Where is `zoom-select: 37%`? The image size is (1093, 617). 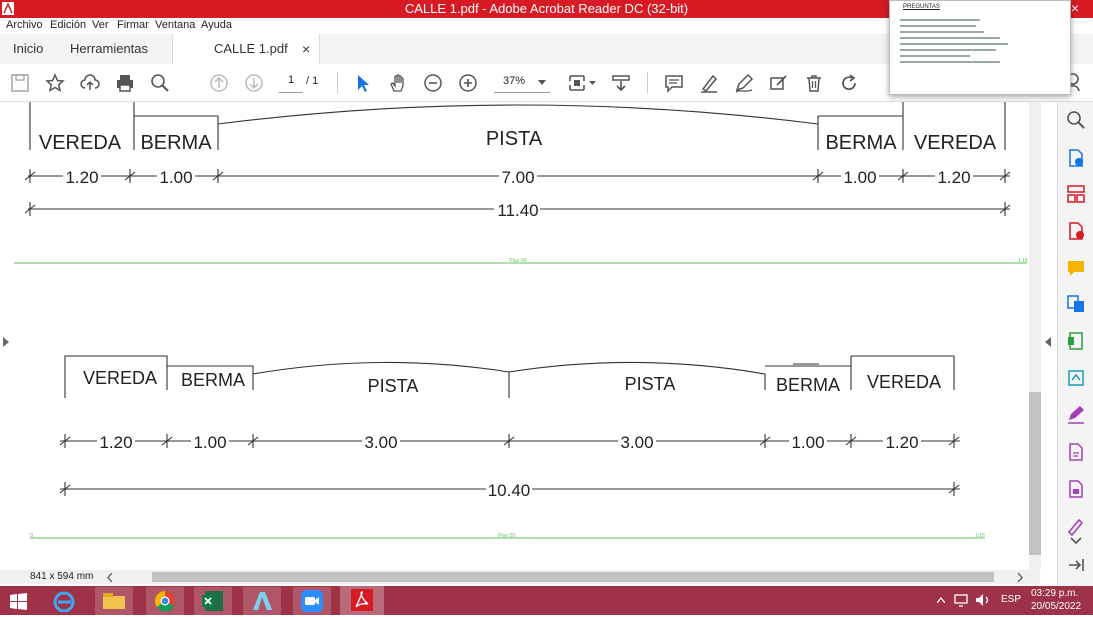
zoom-select: 37% is located at coordinates (522, 83).